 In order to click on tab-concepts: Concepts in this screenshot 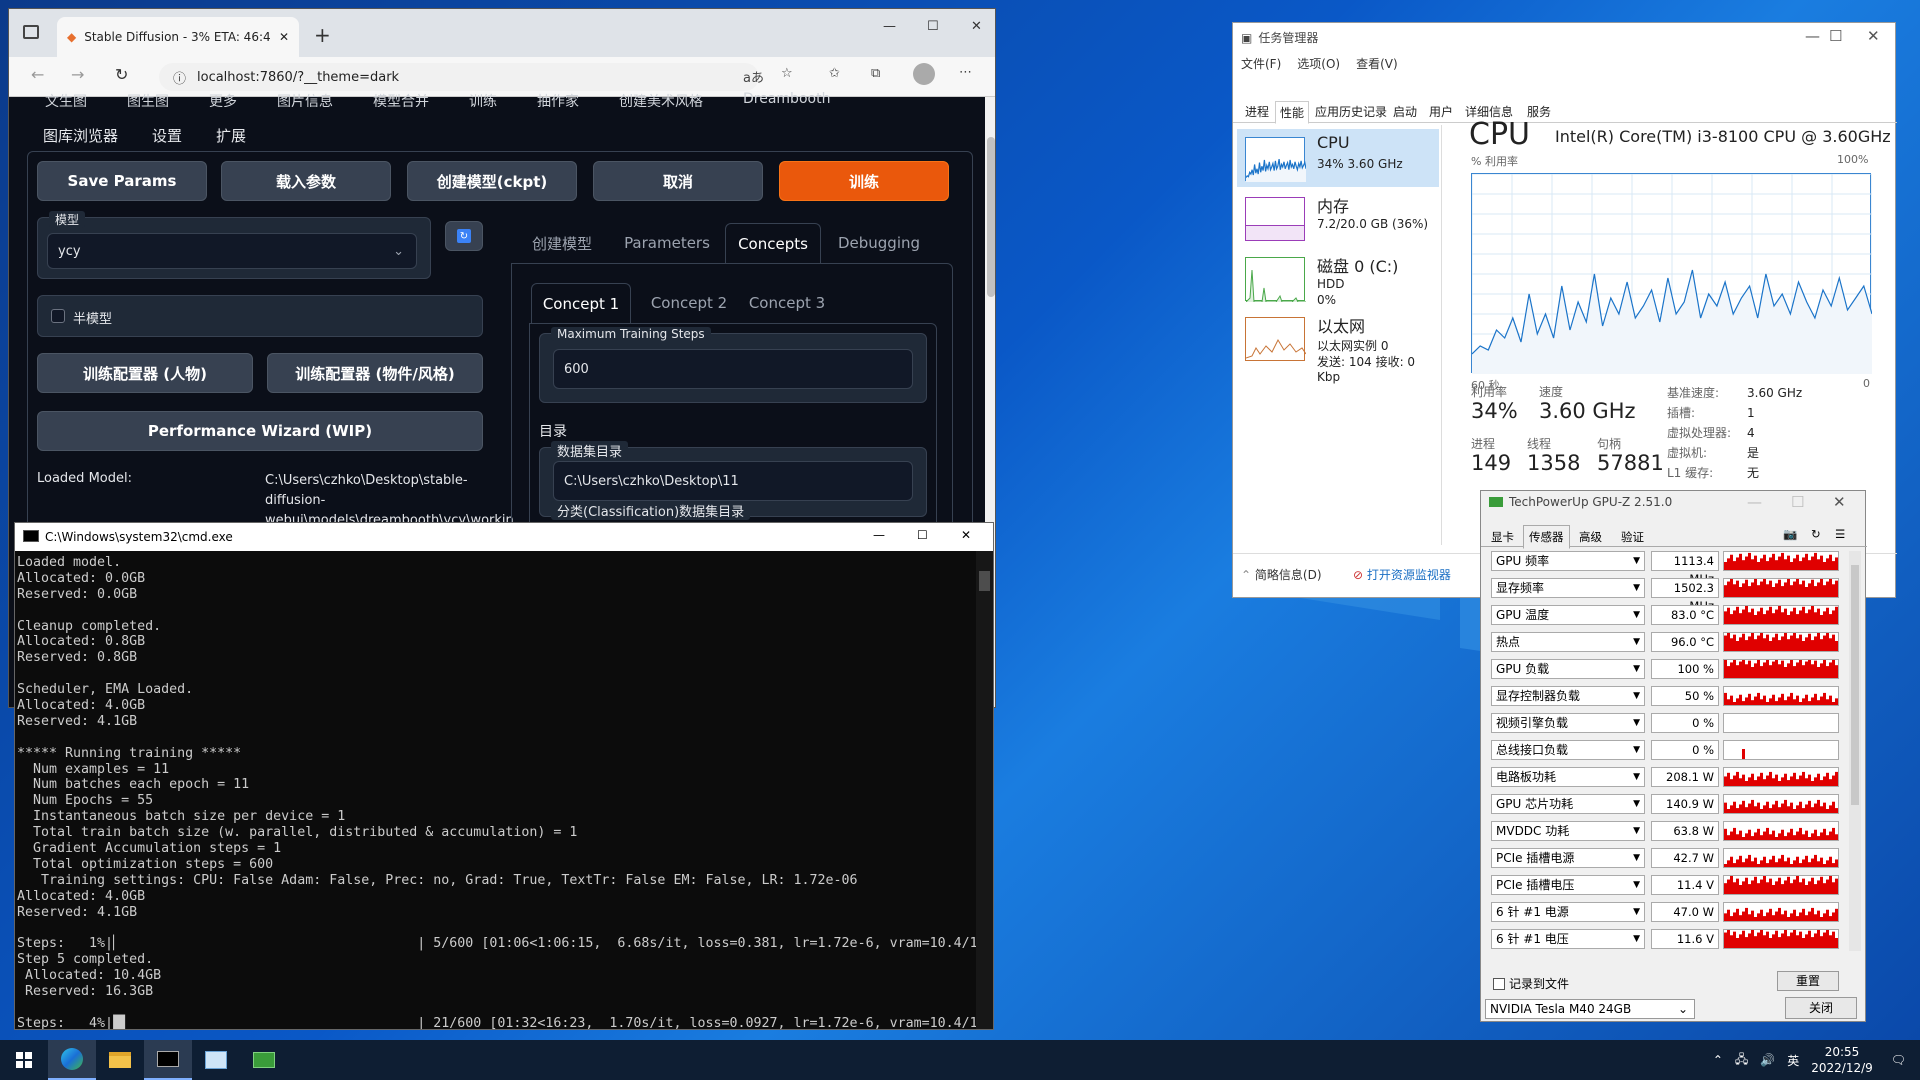, I will do `click(773, 243)`.